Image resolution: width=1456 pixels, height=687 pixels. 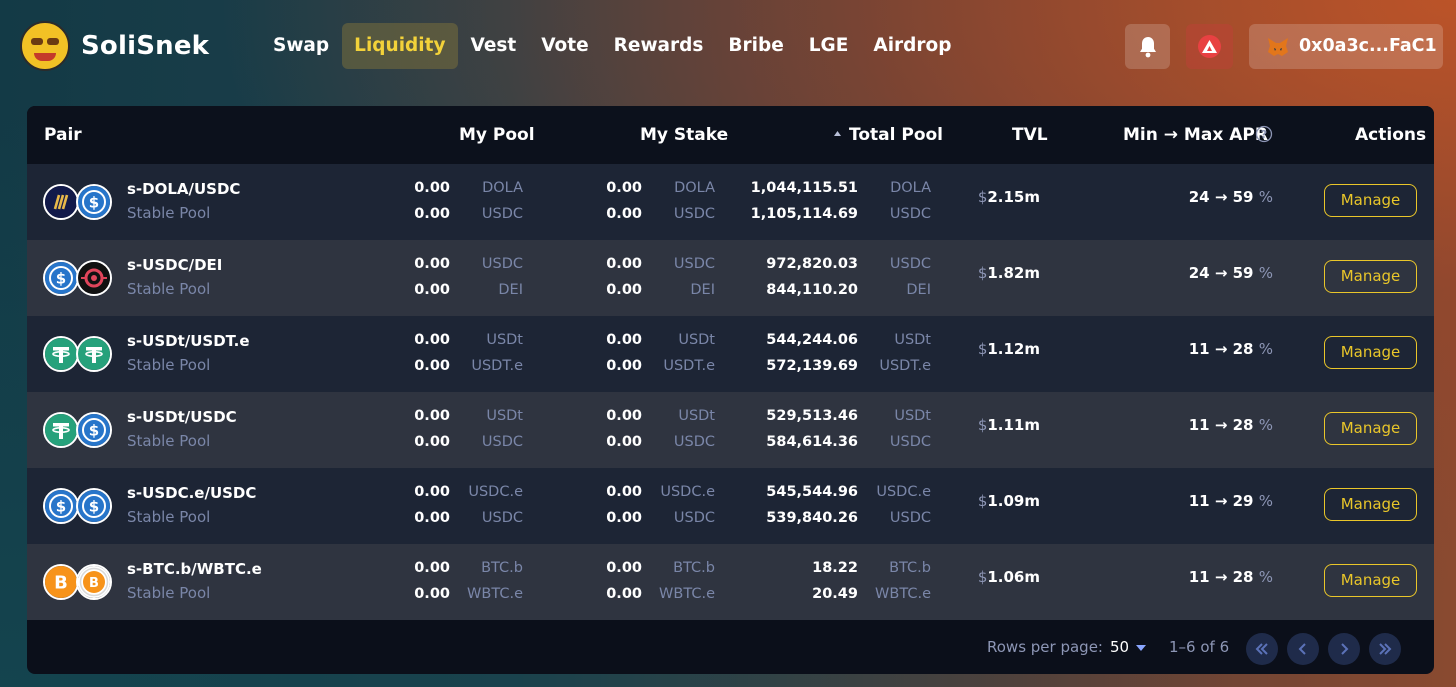 I want to click on total-pool-token: DOLA, so click(x=910, y=188).